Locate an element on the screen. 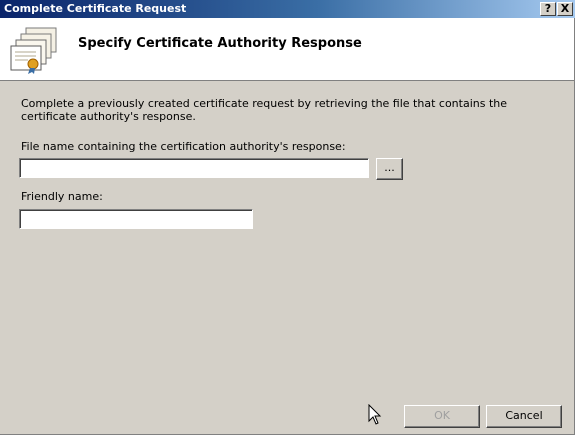 The height and width of the screenshot is (435, 575). close-button: X is located at coordinates (565, 9).